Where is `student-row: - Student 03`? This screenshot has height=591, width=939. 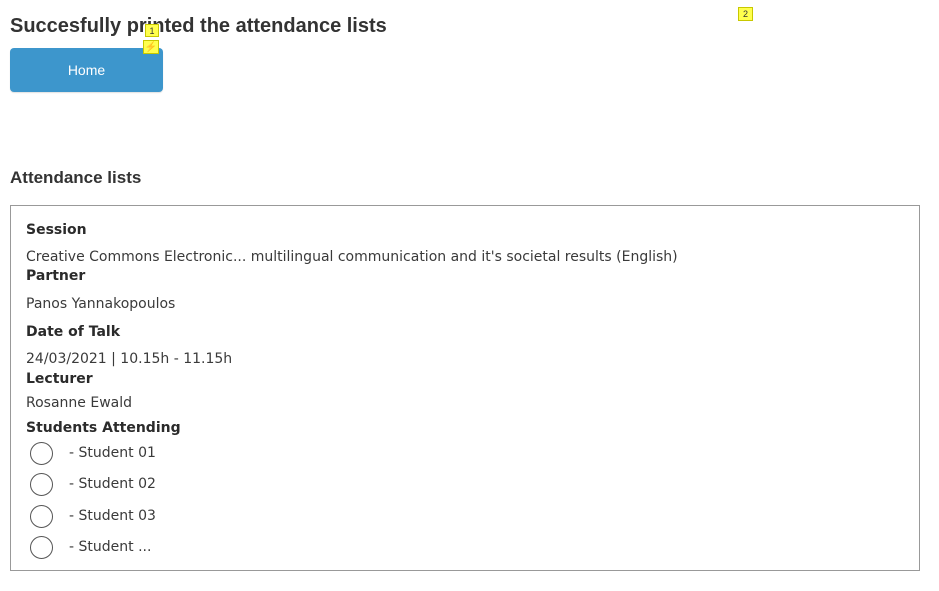 student-row: - Student 03 is located at coordinates (93, 516).